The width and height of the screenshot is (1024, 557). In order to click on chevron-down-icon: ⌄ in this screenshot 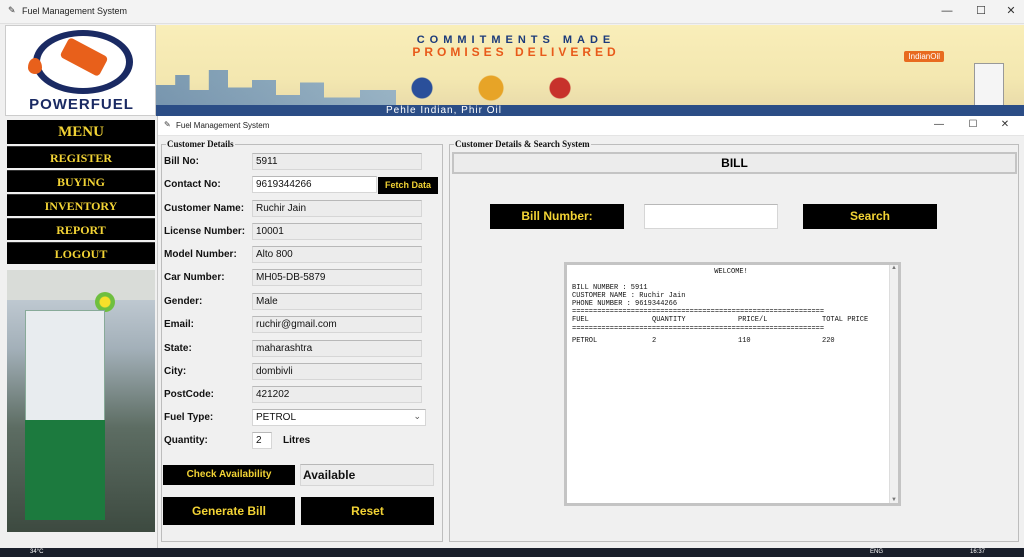, I will do `click(417, 416)`.